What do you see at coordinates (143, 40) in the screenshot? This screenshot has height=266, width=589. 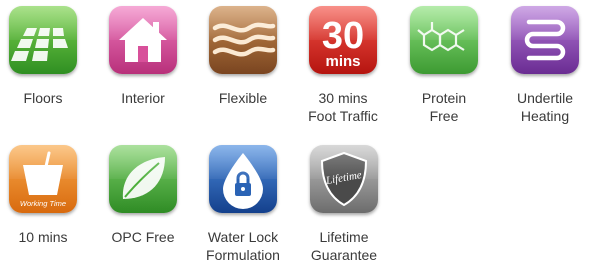 I see `house-icon` at bounding box center [143, 40].